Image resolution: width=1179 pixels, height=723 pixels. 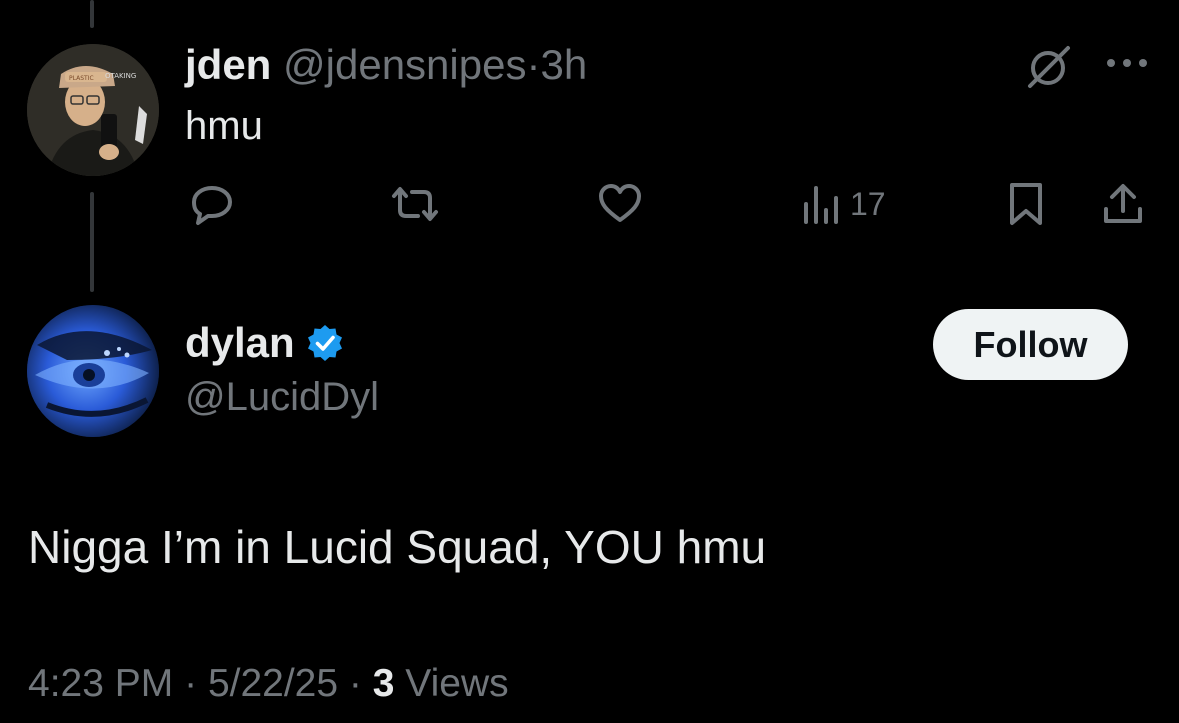 I want to click on bookmark-button, so click(x=1026, y=204).